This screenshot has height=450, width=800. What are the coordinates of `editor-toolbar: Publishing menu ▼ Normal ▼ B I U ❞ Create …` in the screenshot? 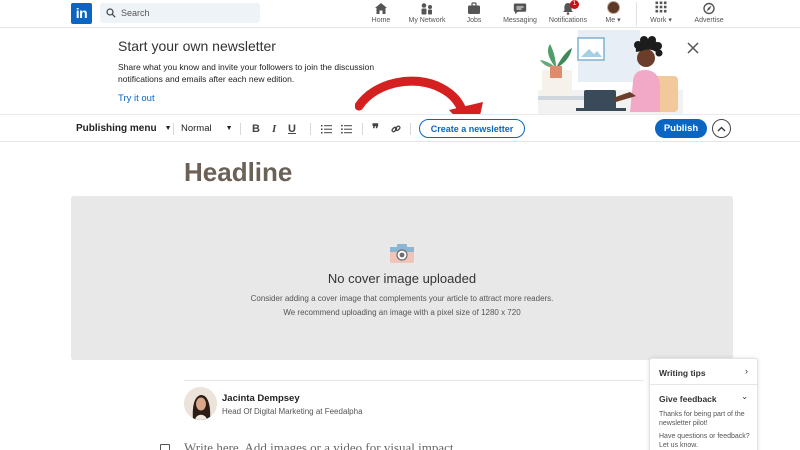 It's located at (400, 128).